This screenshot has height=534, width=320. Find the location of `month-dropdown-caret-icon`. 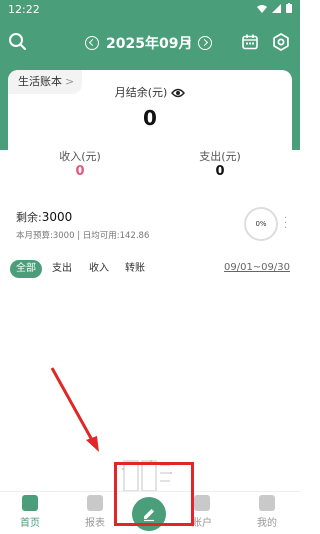

month-dropdown-caret-icon is located at coordinates (188, 42).